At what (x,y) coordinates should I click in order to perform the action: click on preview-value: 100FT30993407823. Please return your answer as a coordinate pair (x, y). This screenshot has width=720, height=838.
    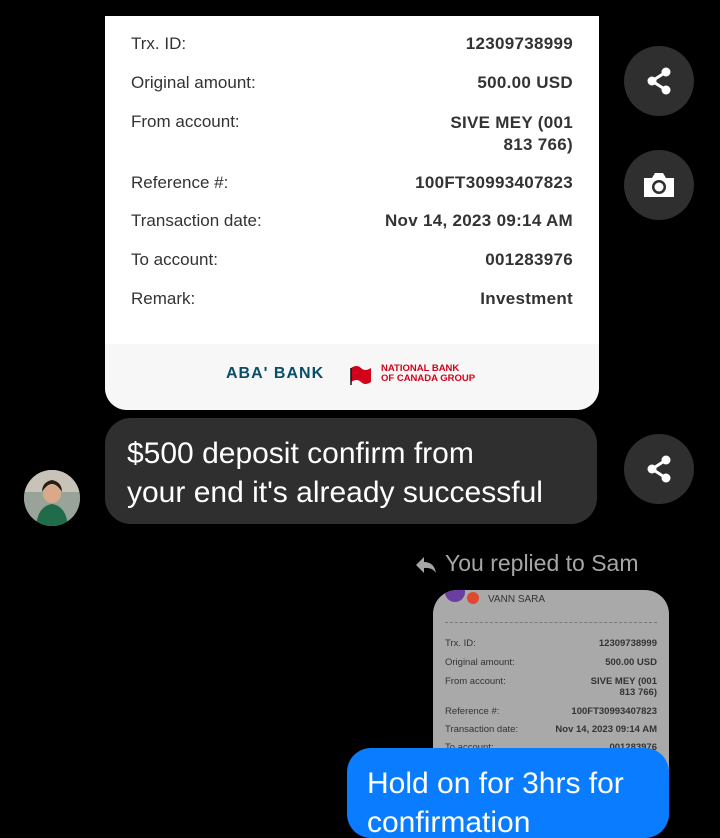
    Looking at the image, I should click on (614, 711).